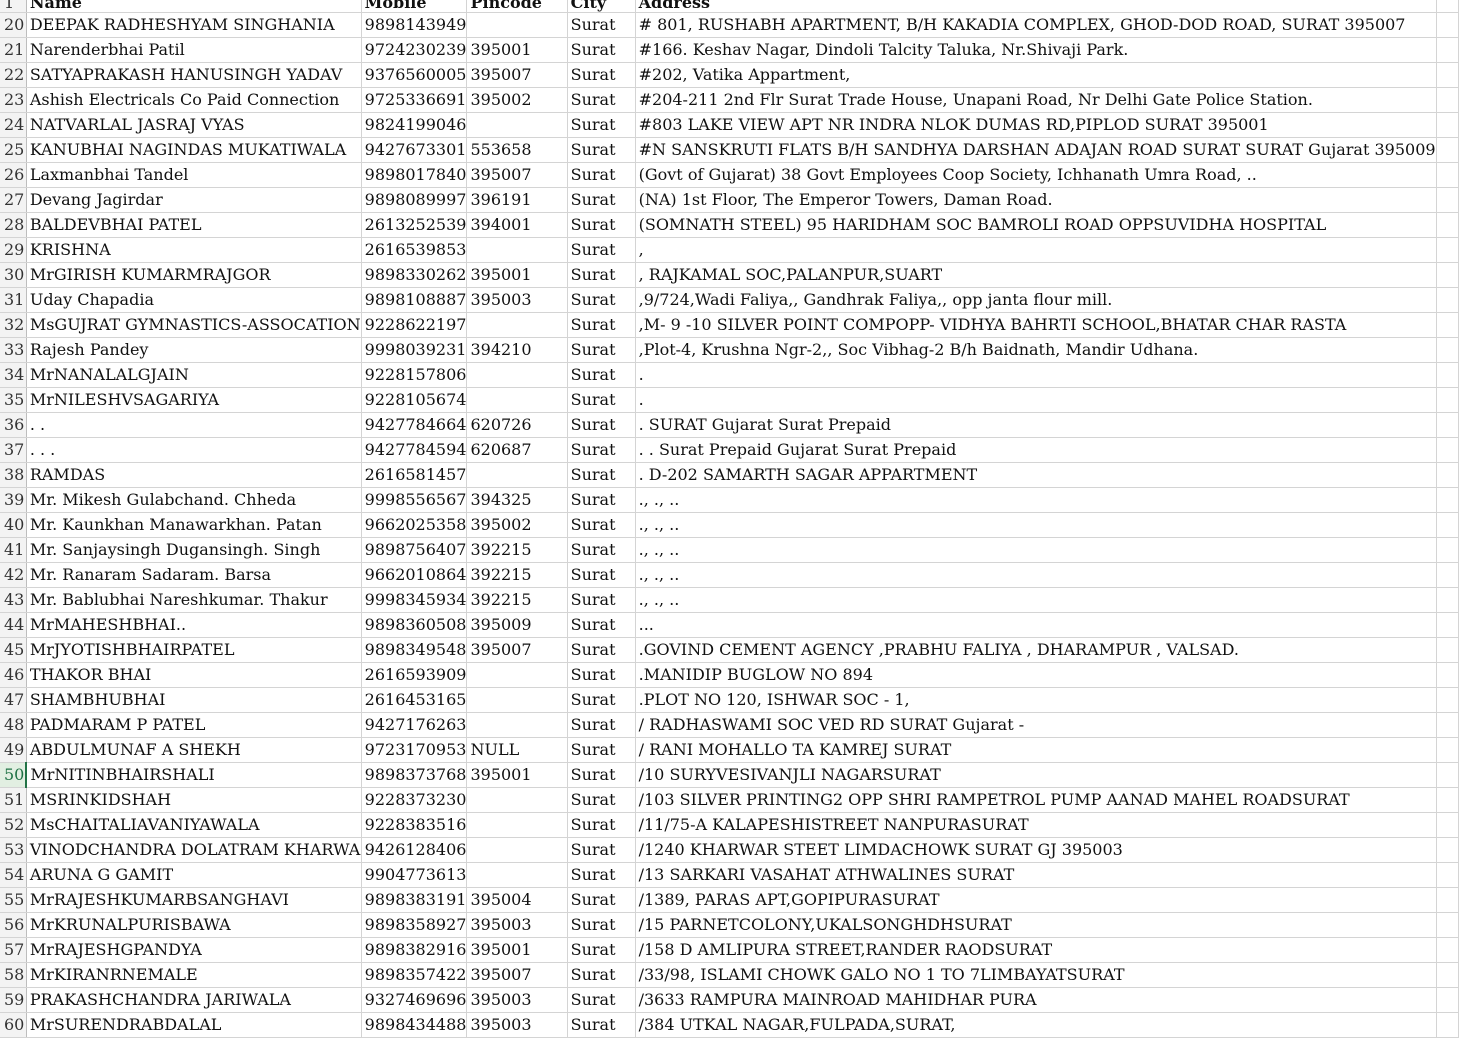 The image size is (1459, 1038). Describe the element at coordinates (414, 900) in the screenshot. I see `cell-mobile: 9898383191` at that location.